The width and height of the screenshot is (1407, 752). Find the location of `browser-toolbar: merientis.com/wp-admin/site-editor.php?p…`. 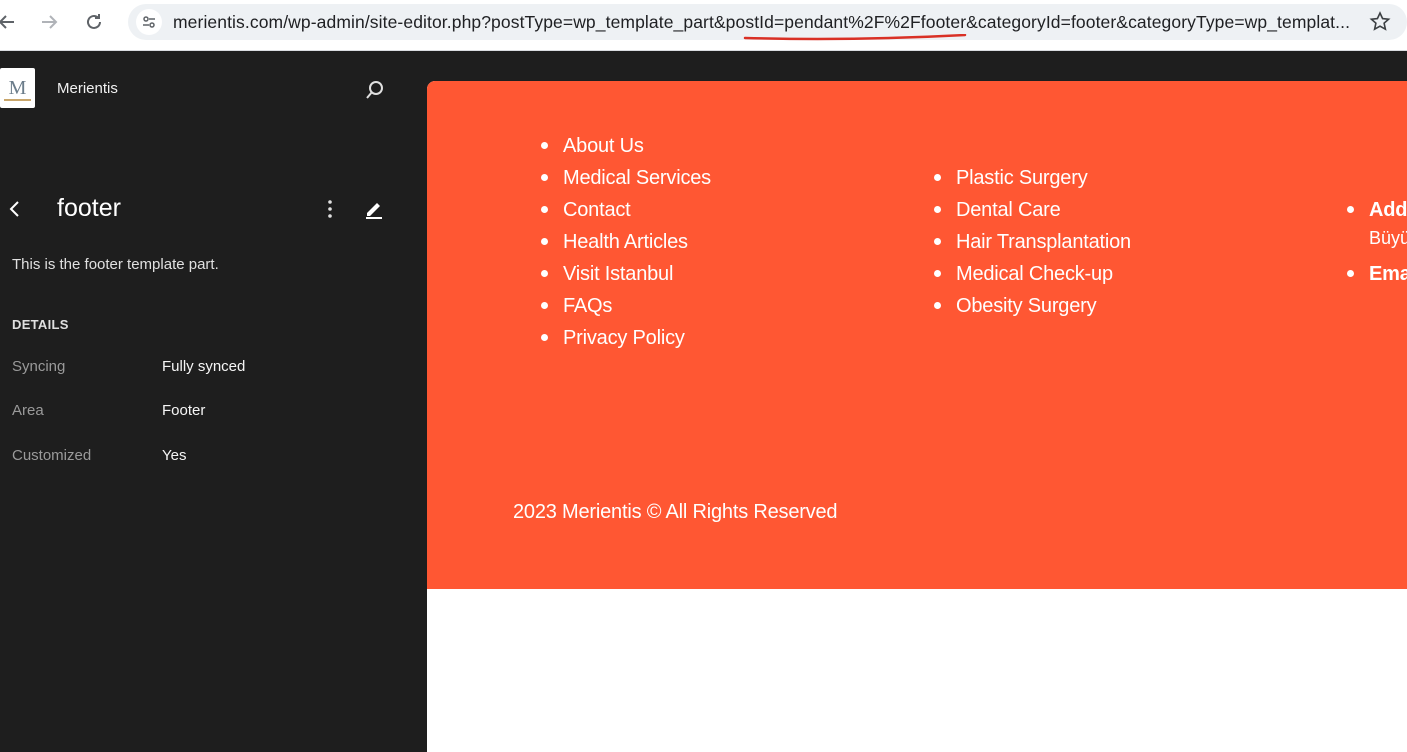

browser-toolbar: merientis.com/wp-admin/site-editor.php?p… is located at coordinates (703, 25).